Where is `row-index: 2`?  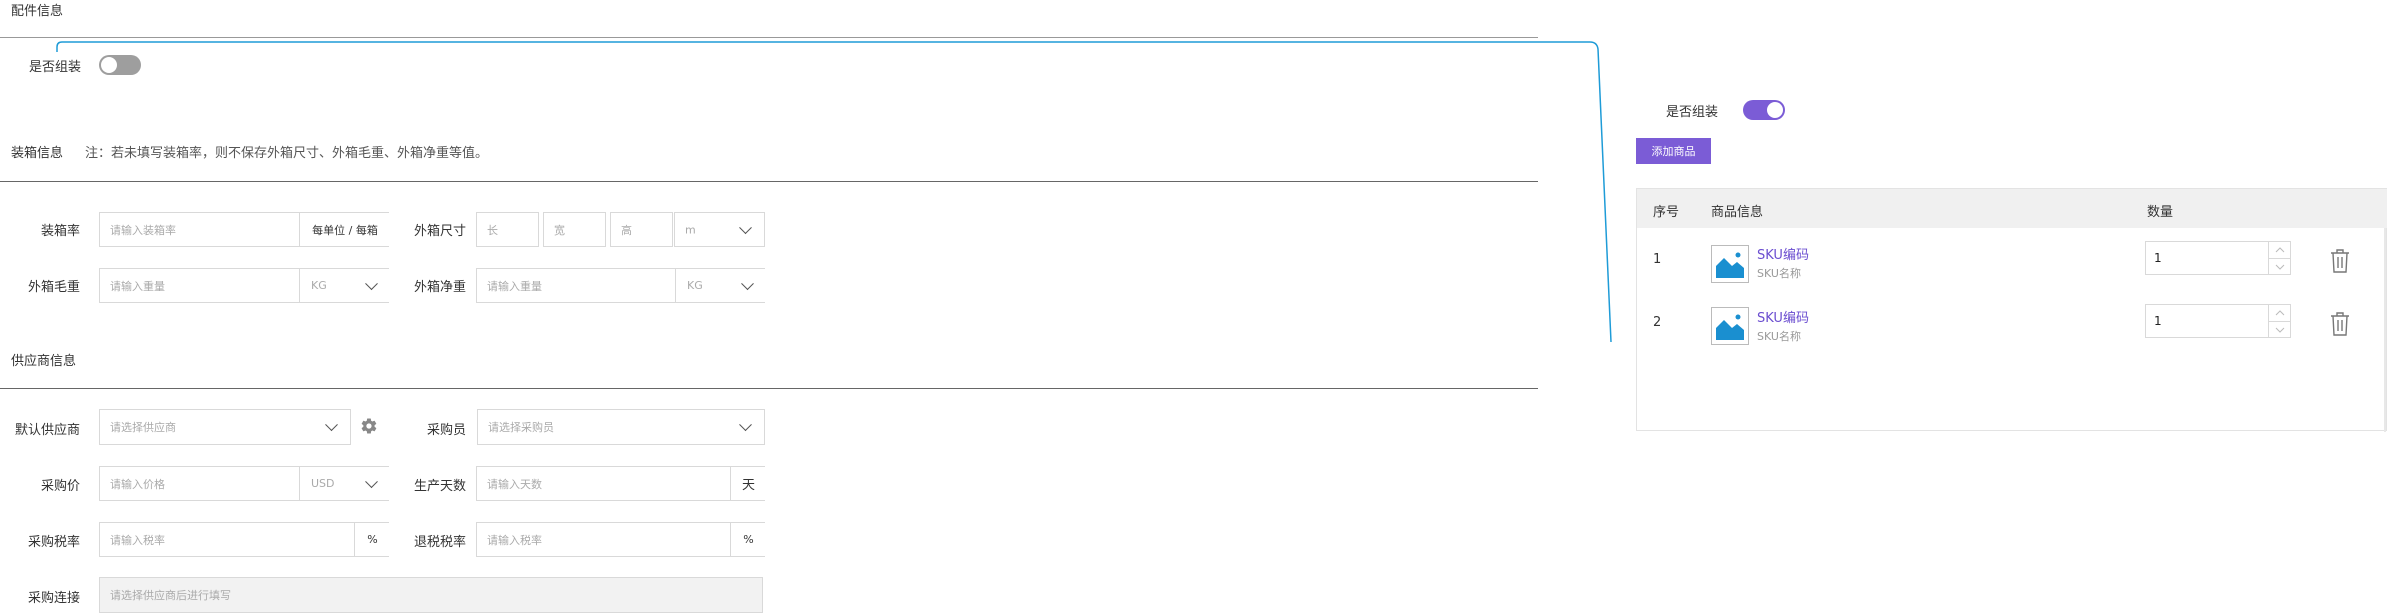
row-index: 2 is located at coordinates (1657, 322).